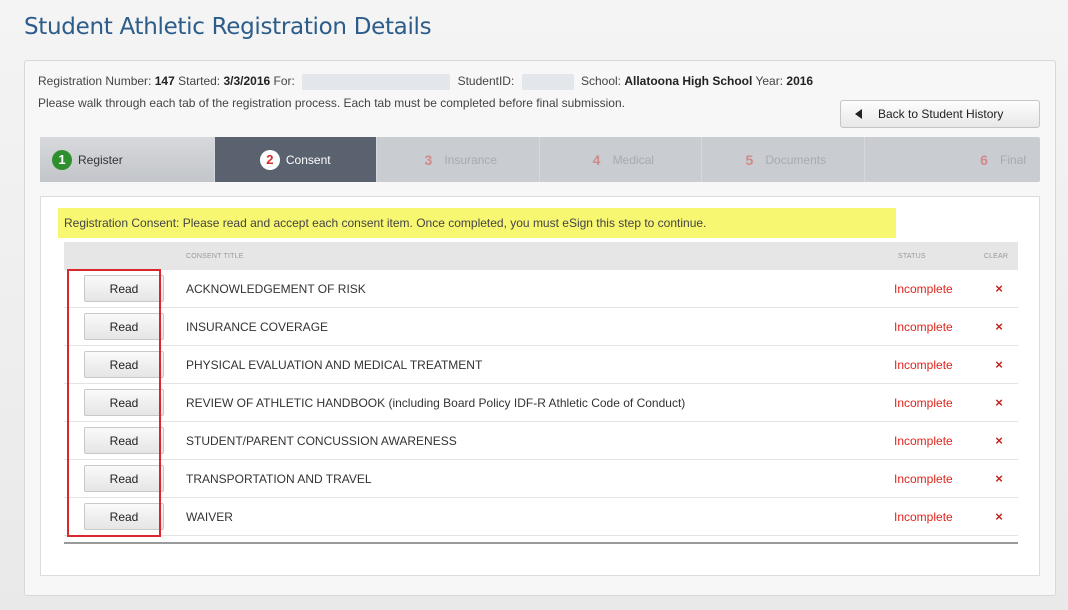 The width and height of the screenshot is (1068, 610). What do you see at coordinates (858, 114) in the screenshot?
I see `back-arrow-icon` at bounding box center [858, 114].